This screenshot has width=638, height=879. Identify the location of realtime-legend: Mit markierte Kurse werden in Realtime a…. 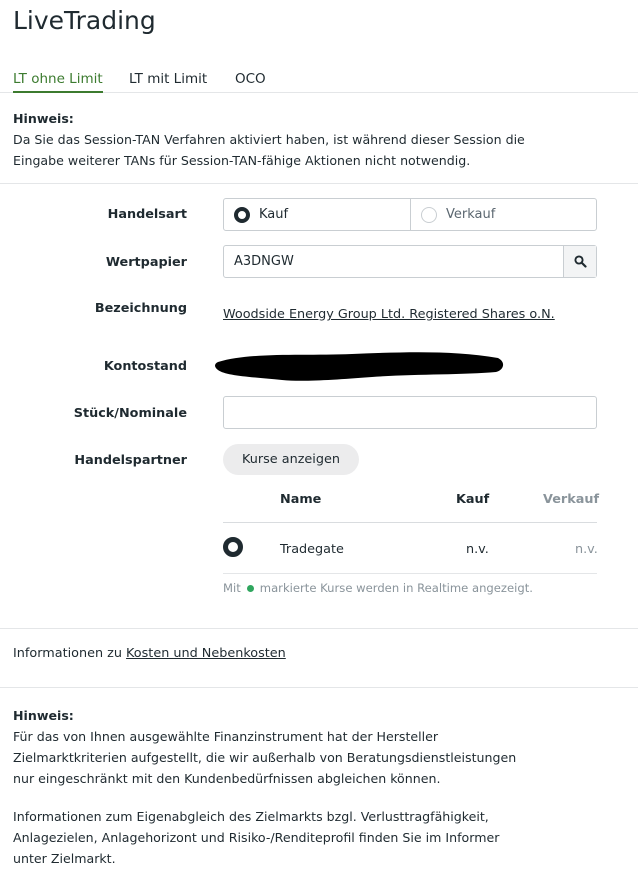
(378, 588).